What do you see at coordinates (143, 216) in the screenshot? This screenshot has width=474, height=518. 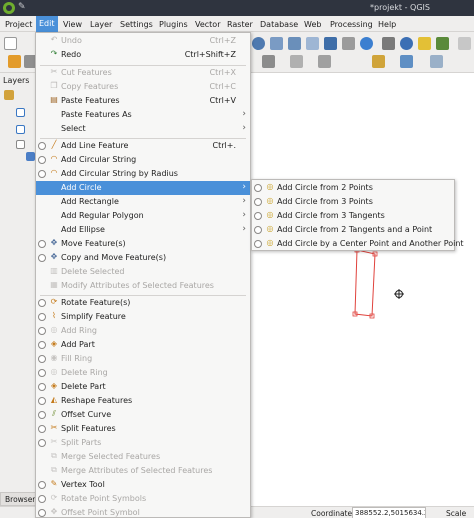 I see `menu-item-add-regular-polygon: Add Regular Polygon ›` at bounding box center [143, 216].